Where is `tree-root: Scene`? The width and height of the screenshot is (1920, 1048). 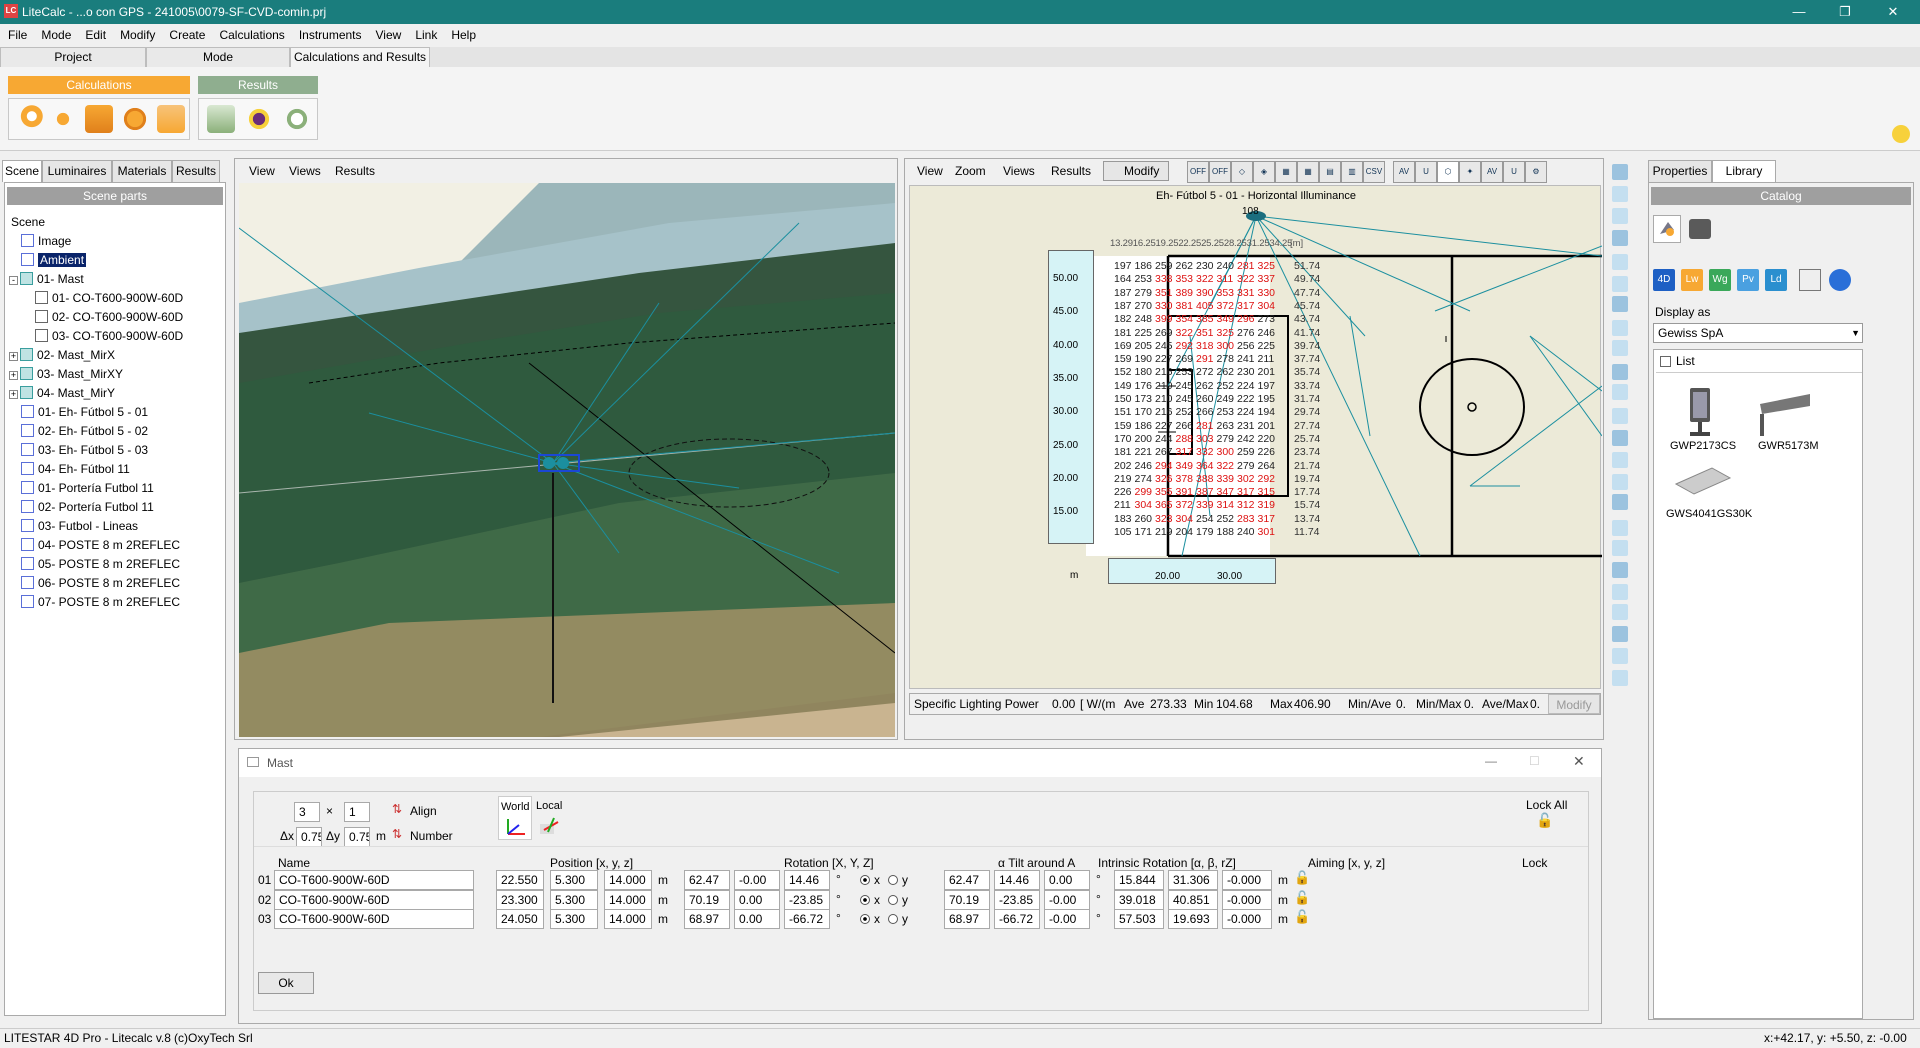
tree-root: Scene is located at coordinates (28, 222).